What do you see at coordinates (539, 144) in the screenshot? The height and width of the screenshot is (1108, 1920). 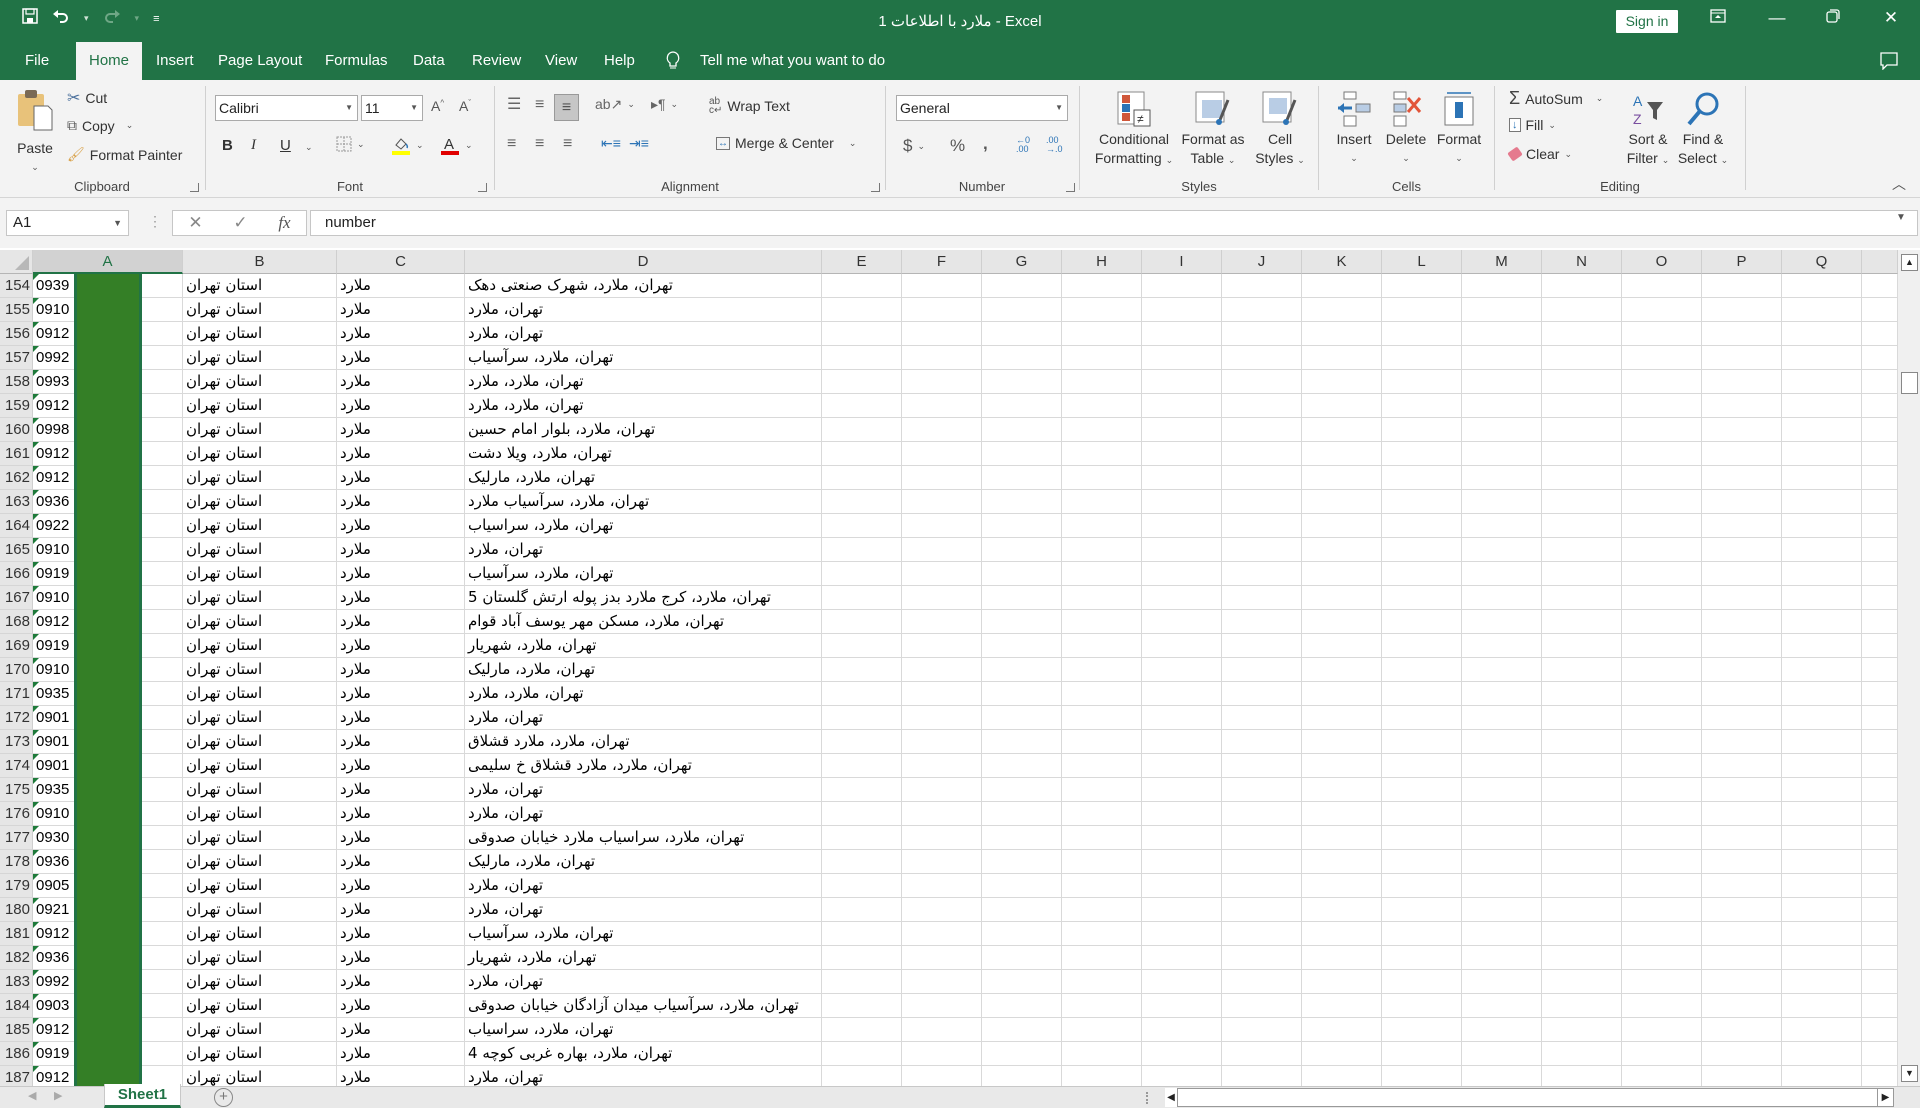 I see `align-center-button: ≡` at bounding box center [539, 144].